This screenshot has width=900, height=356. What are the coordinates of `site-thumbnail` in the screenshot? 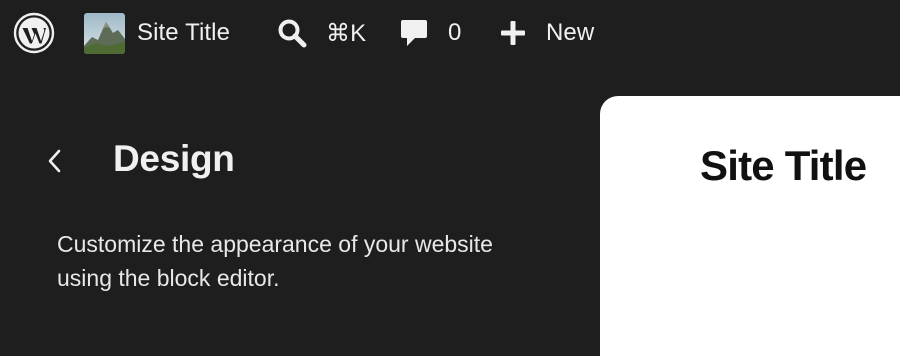 It's located at (104, 33).